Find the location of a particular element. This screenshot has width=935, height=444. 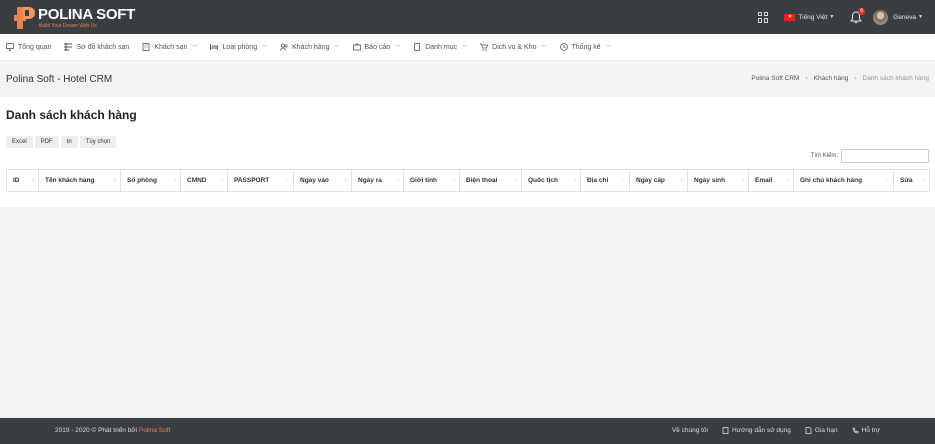

notifications-button: 6 is located at coordinates (858, 15).